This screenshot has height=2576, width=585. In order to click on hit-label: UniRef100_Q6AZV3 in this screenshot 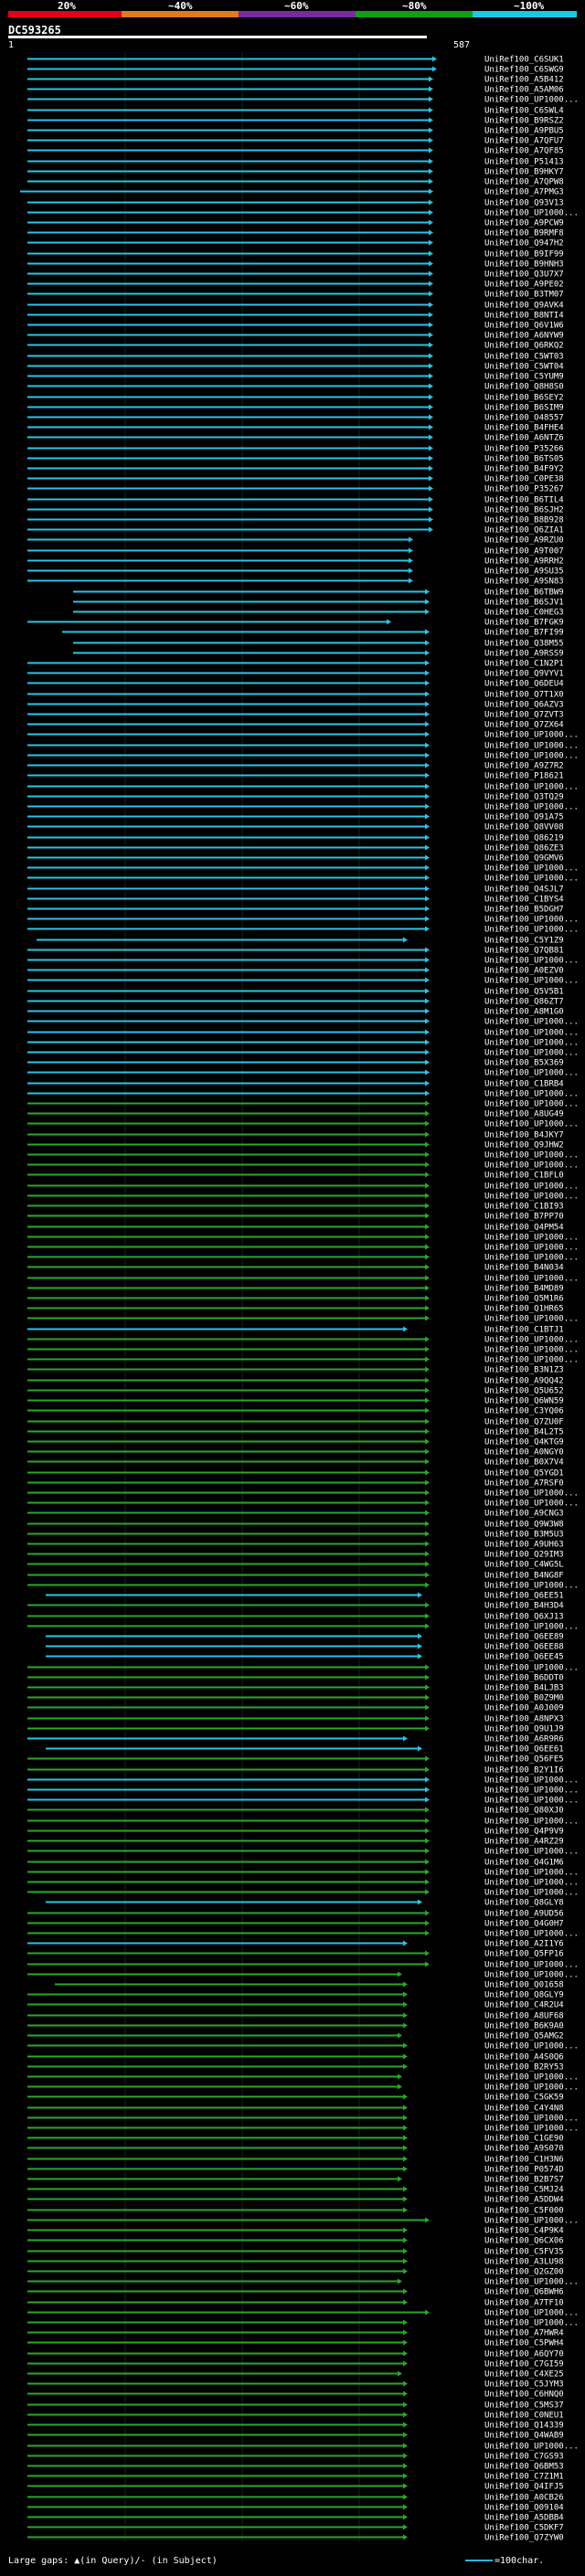, I will do `click(524, 705)`.